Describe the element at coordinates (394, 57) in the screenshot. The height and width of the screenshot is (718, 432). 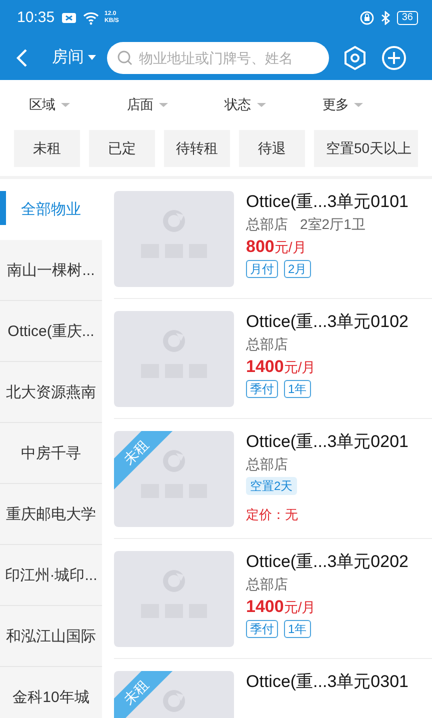
I see `add-icon` at that location.